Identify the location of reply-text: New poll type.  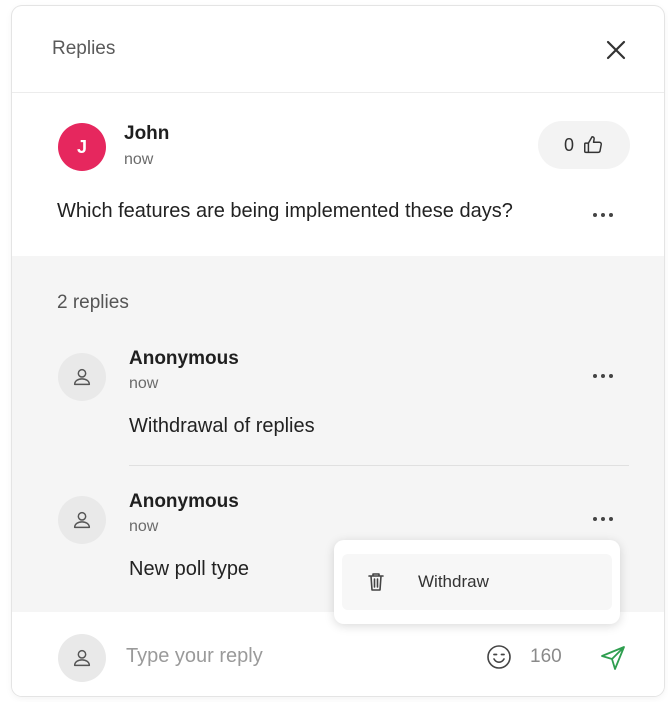
(189, 569).